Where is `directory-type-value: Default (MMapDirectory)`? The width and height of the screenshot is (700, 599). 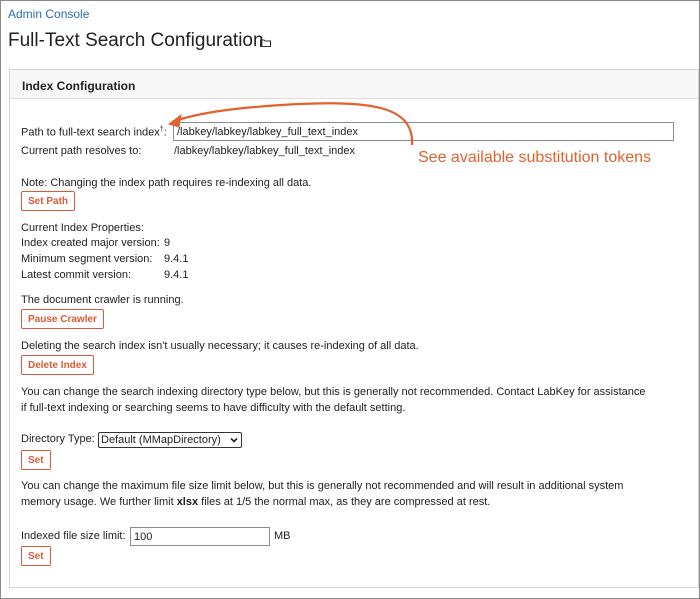
directory-type-value: Default (MMapDirectory) is located at coordinates (161, 440).